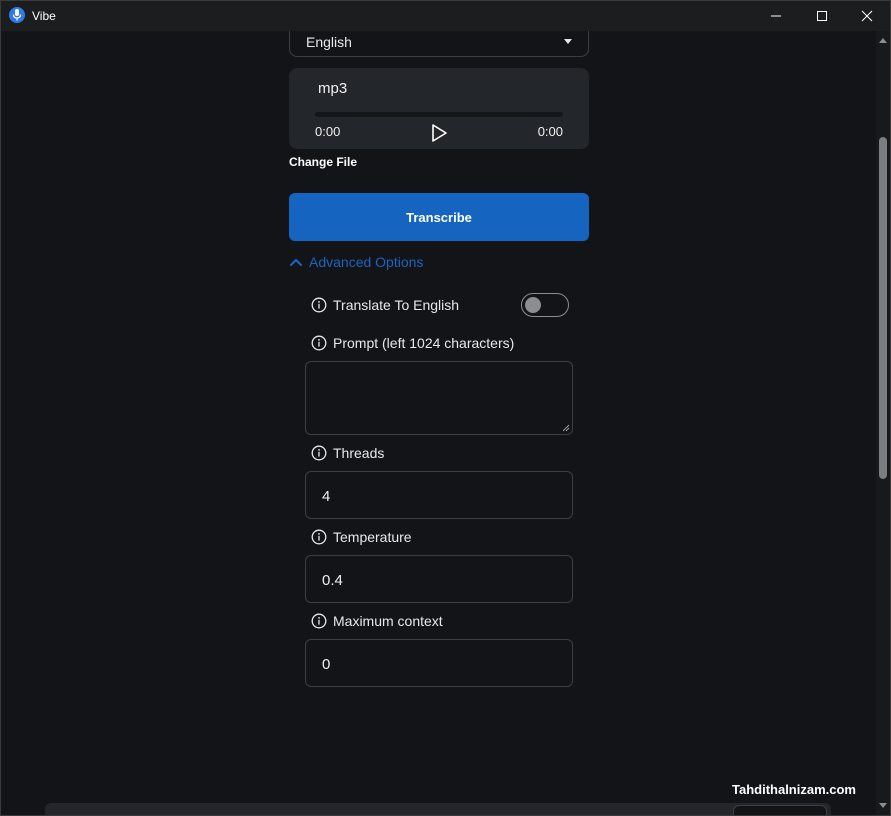  I want to click on threads-option-label: Threads, so click(347, 453).